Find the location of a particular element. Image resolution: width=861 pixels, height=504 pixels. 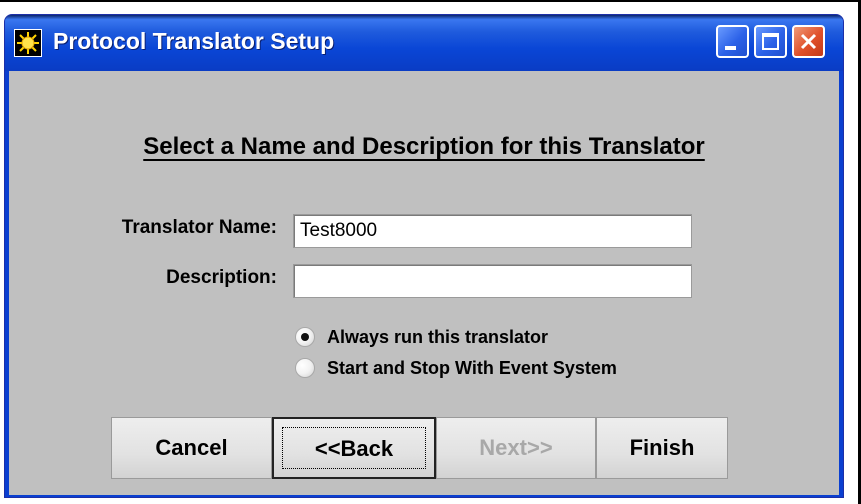

description-label: Description: is located at coordinates (221, 277).